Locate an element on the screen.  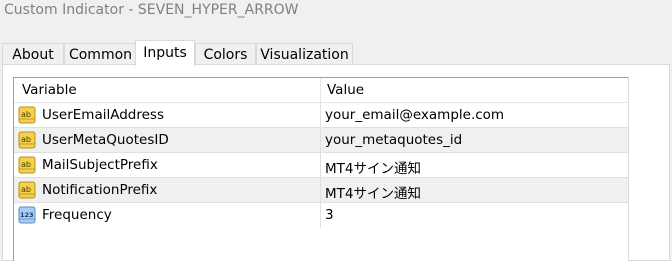
window-title: Custom Indicator - SEVEN_HYPER_ARROW is located at coordinates (151, 10).